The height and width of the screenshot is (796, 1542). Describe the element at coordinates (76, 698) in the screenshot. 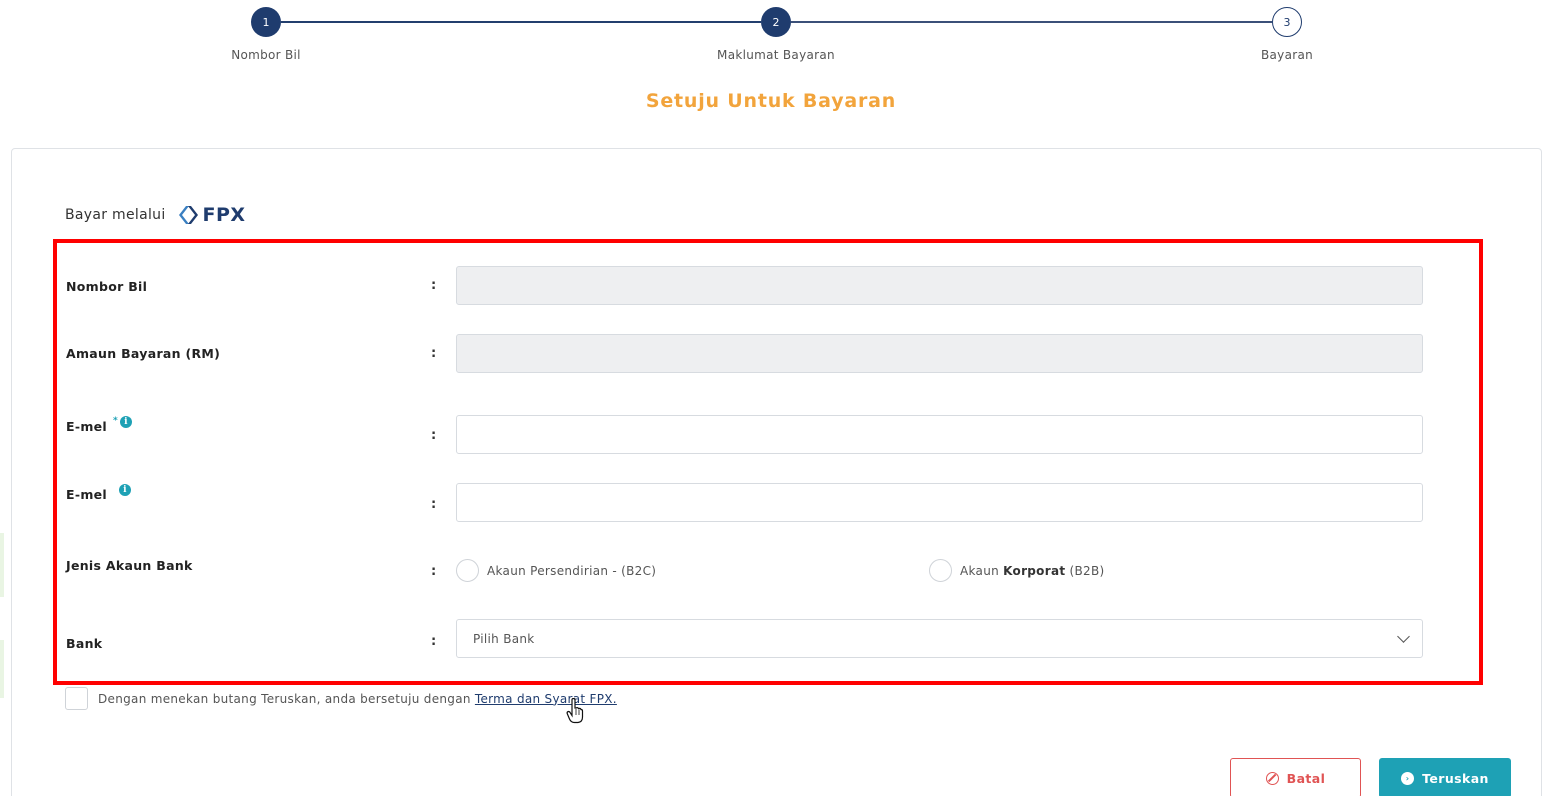

I see `agreement-checkbox` at that location.